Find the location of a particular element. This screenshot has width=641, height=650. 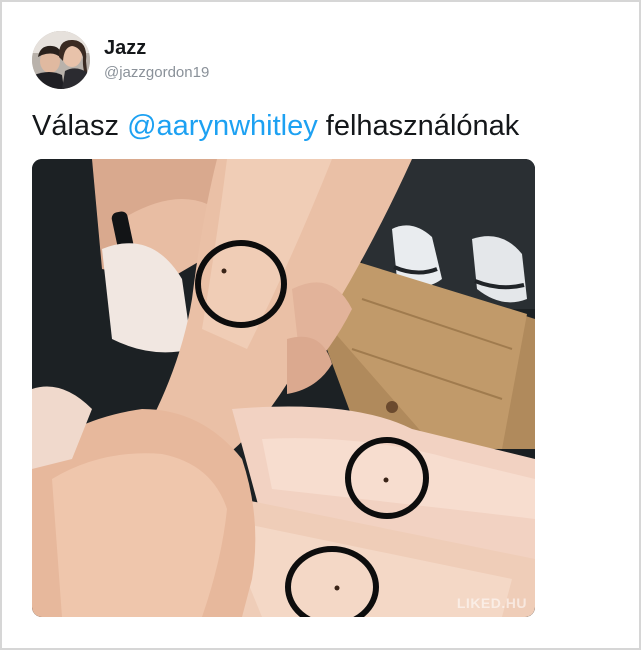

reply-line: Válasz @aarynwhitley felhasználónak is located at coordinates (275, 126).